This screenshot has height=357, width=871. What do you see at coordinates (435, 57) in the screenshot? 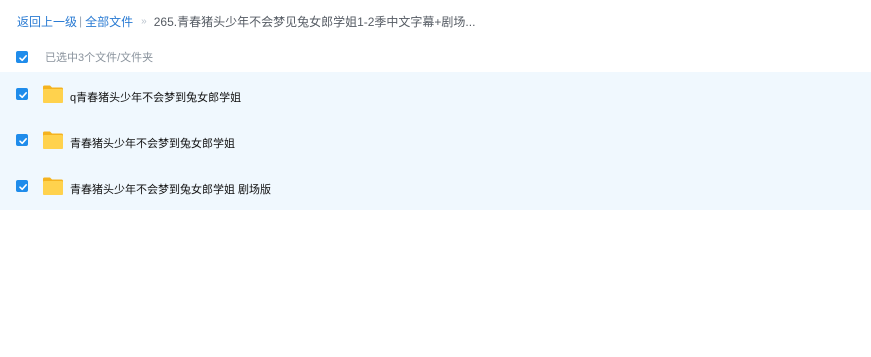
I see `selection-bar: 已选中3个文件/文件夹` at bounding box center [435, 57].